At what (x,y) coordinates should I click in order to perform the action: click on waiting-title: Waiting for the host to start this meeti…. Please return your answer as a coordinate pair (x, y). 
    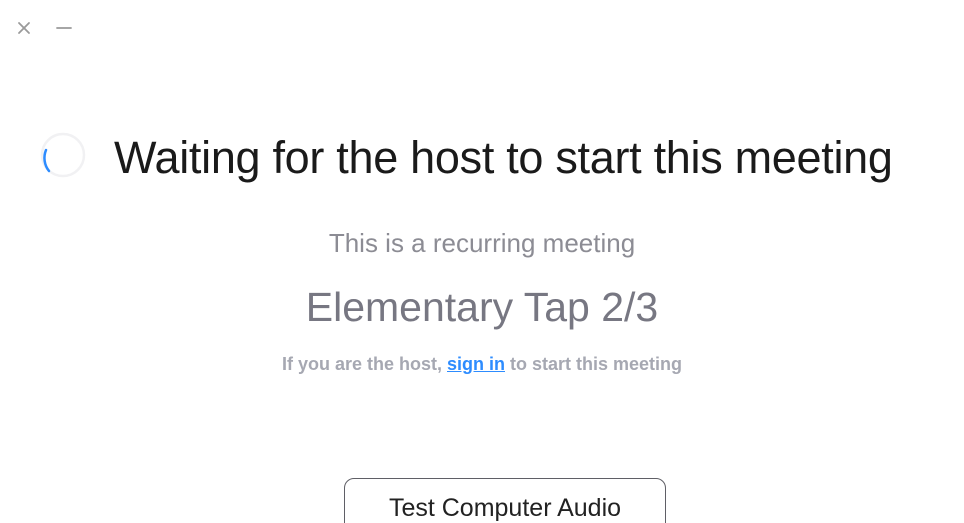
    Looking at the image, I should click on (503, 157).